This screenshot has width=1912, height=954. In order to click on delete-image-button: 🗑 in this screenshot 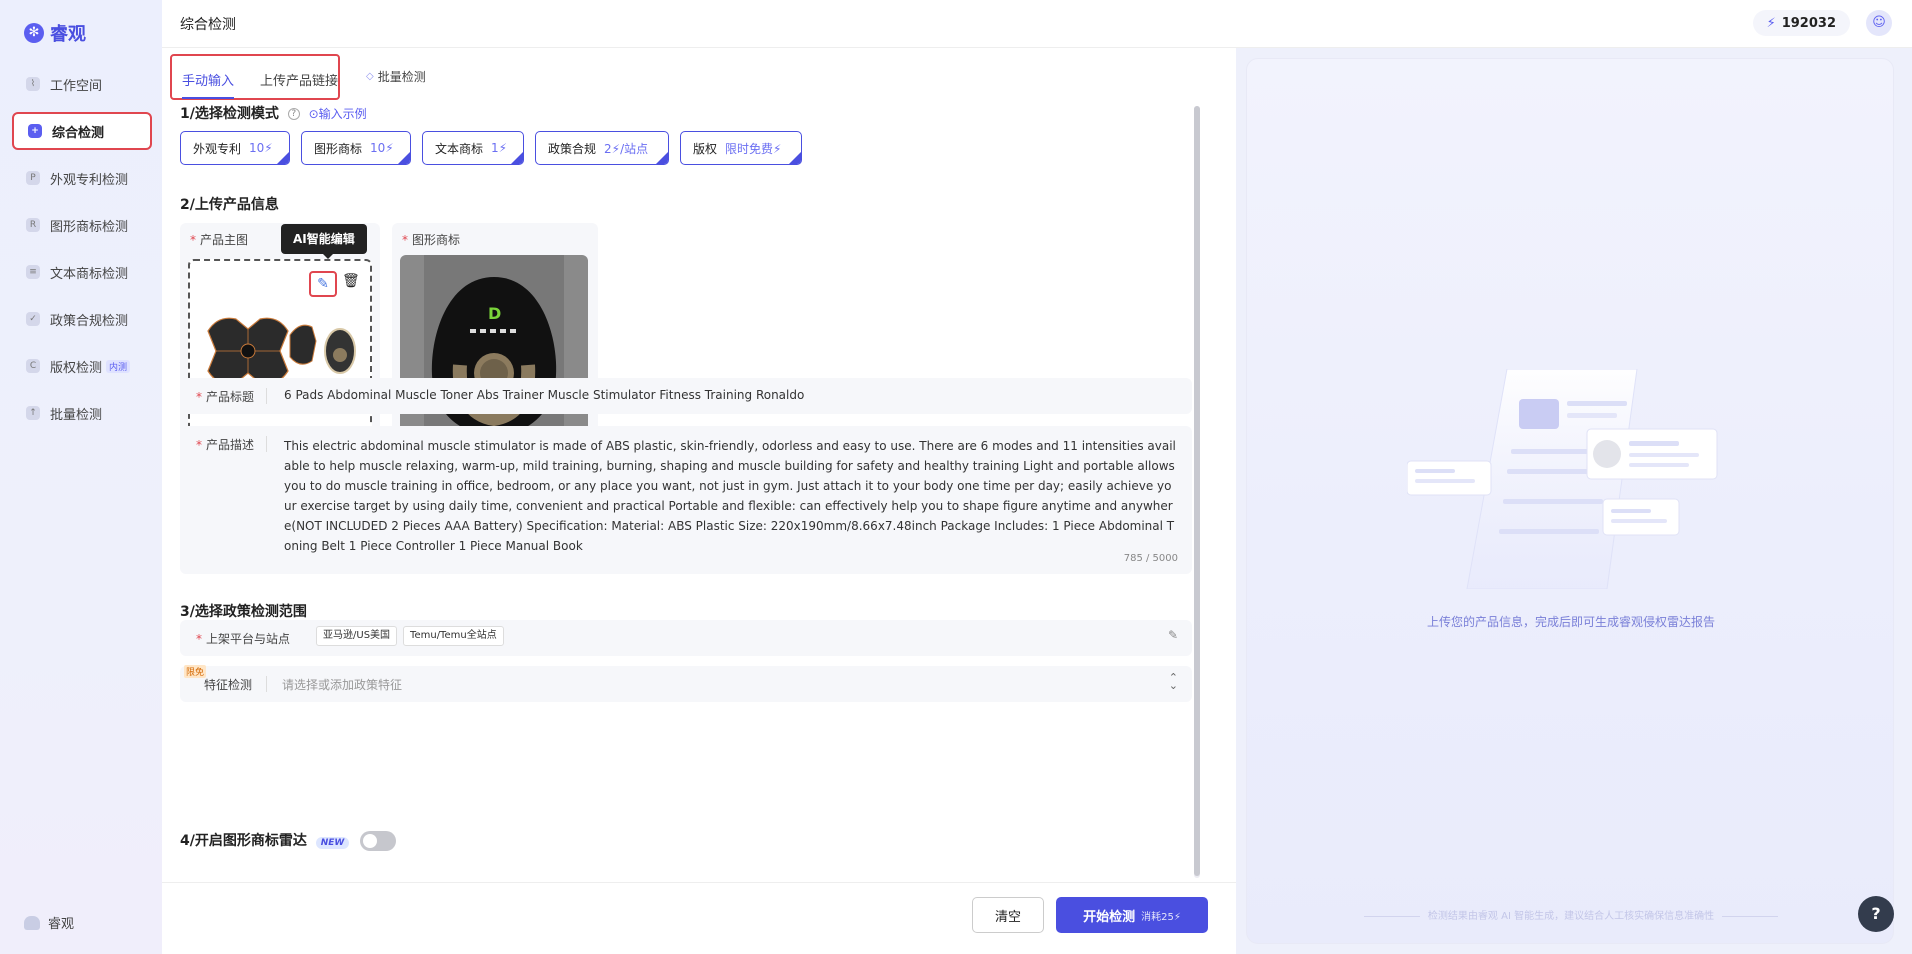, I will do `click(351, 281)`.